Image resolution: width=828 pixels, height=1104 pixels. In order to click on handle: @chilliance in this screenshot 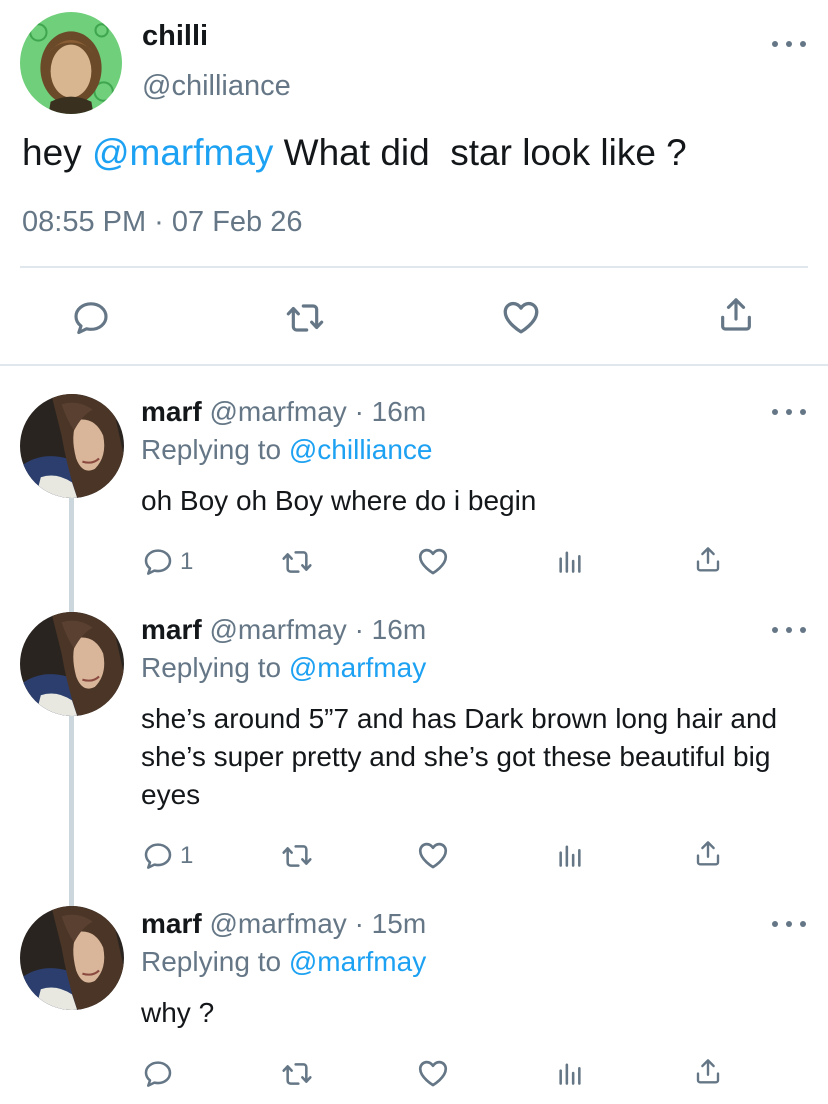, I will do `click(216, 86)`.